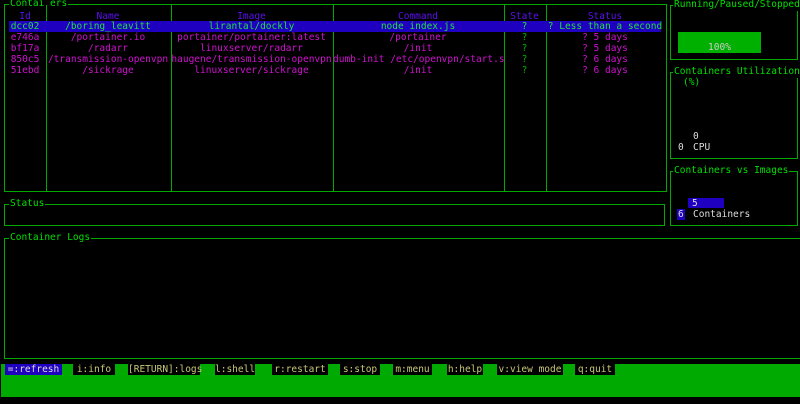 The width and height of the screenshot is (800, 404). Describe the element at coordinates (702, 147) in the screenshot. I see `cpu-label: CPU` at that location.